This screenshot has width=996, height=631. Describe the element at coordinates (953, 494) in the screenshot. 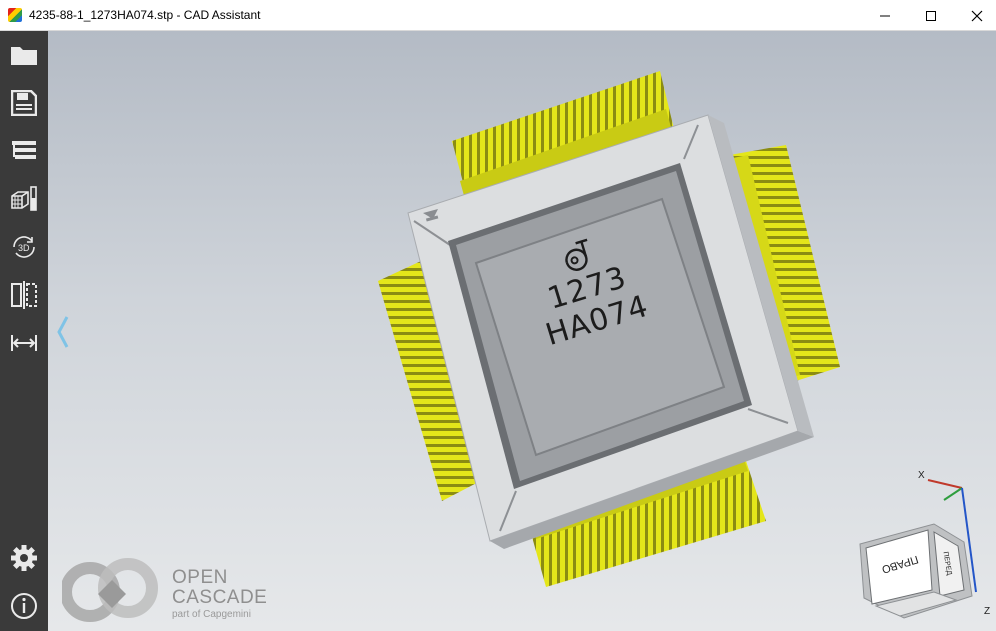

I see `axis-y-line` at that location.